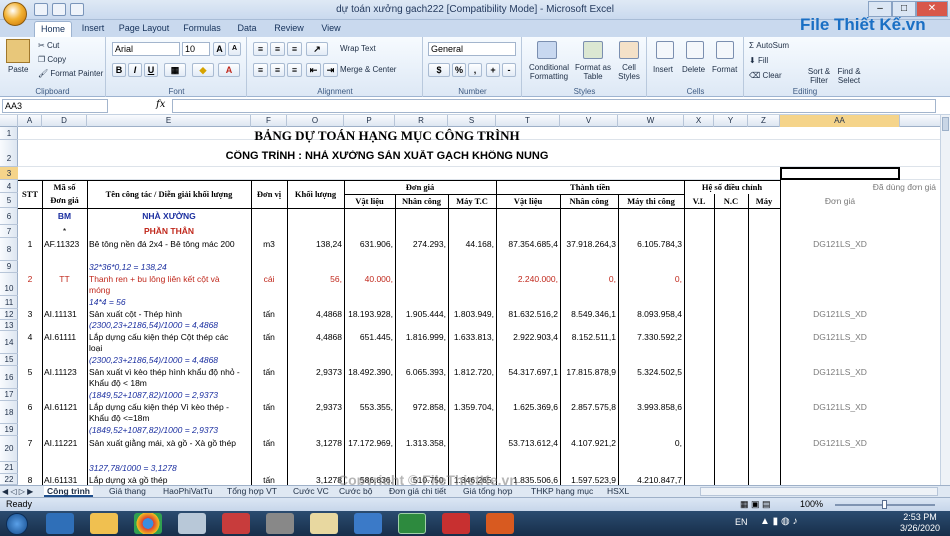 The image size is (950, 536). I want to click on row-header: 14, so click(9, 342).